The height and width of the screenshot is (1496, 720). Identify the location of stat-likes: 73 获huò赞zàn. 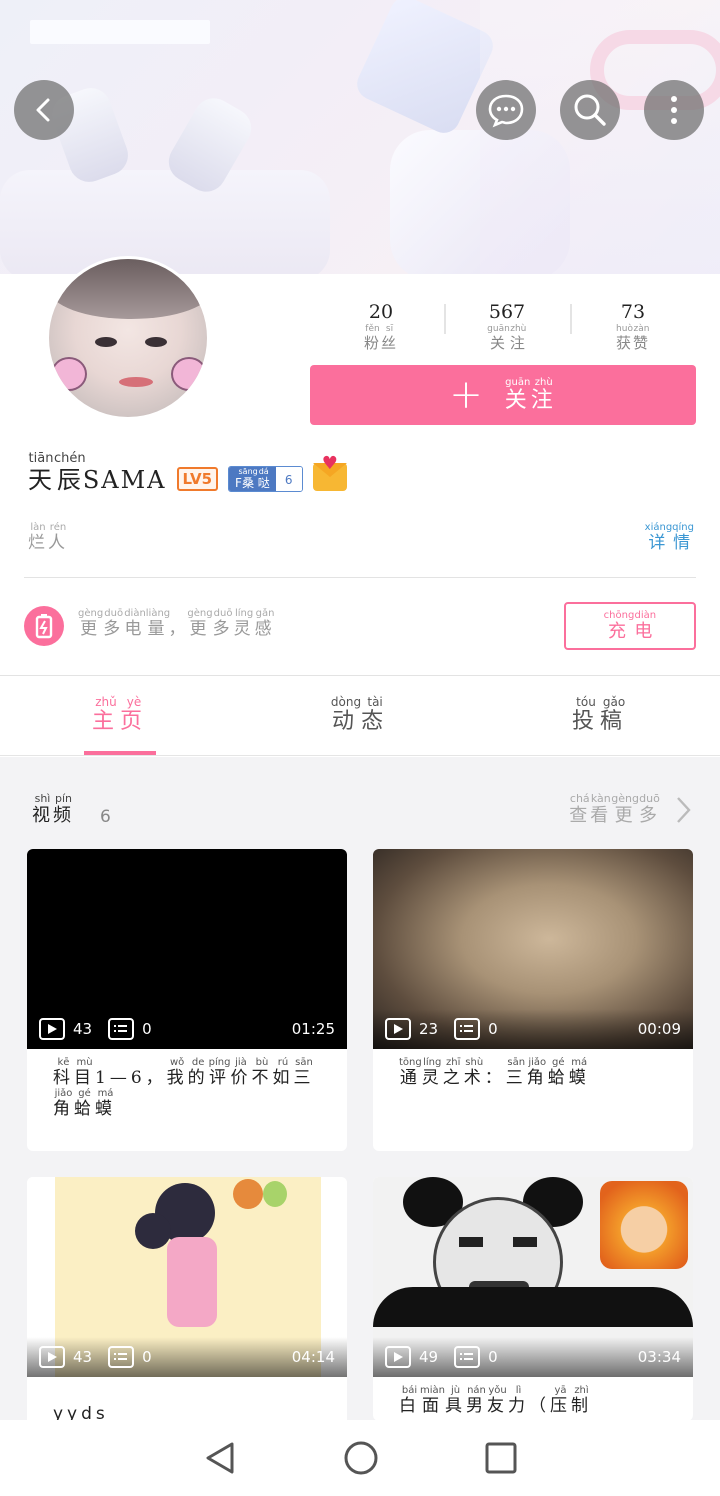
(633, 328).